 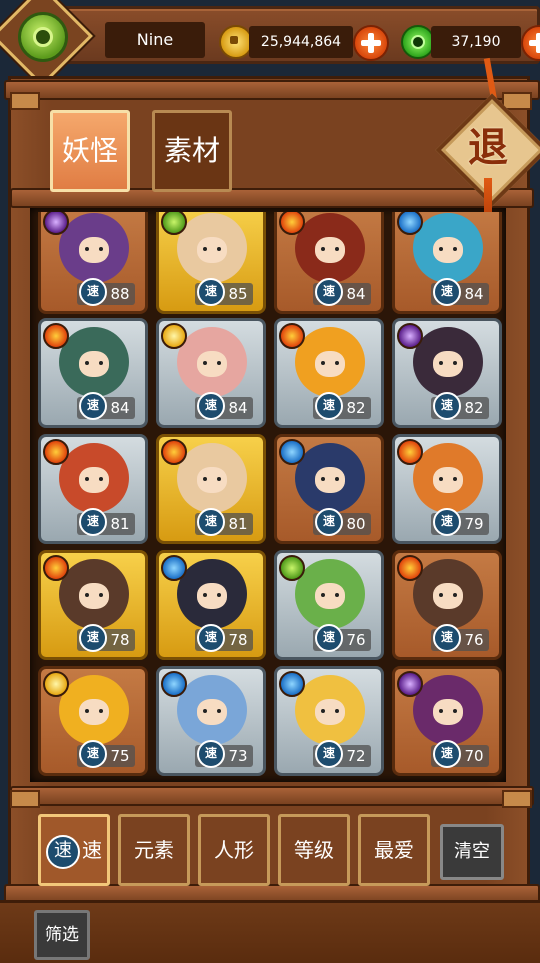 I want to click on add-jade-button, so click(x=530, y=43).